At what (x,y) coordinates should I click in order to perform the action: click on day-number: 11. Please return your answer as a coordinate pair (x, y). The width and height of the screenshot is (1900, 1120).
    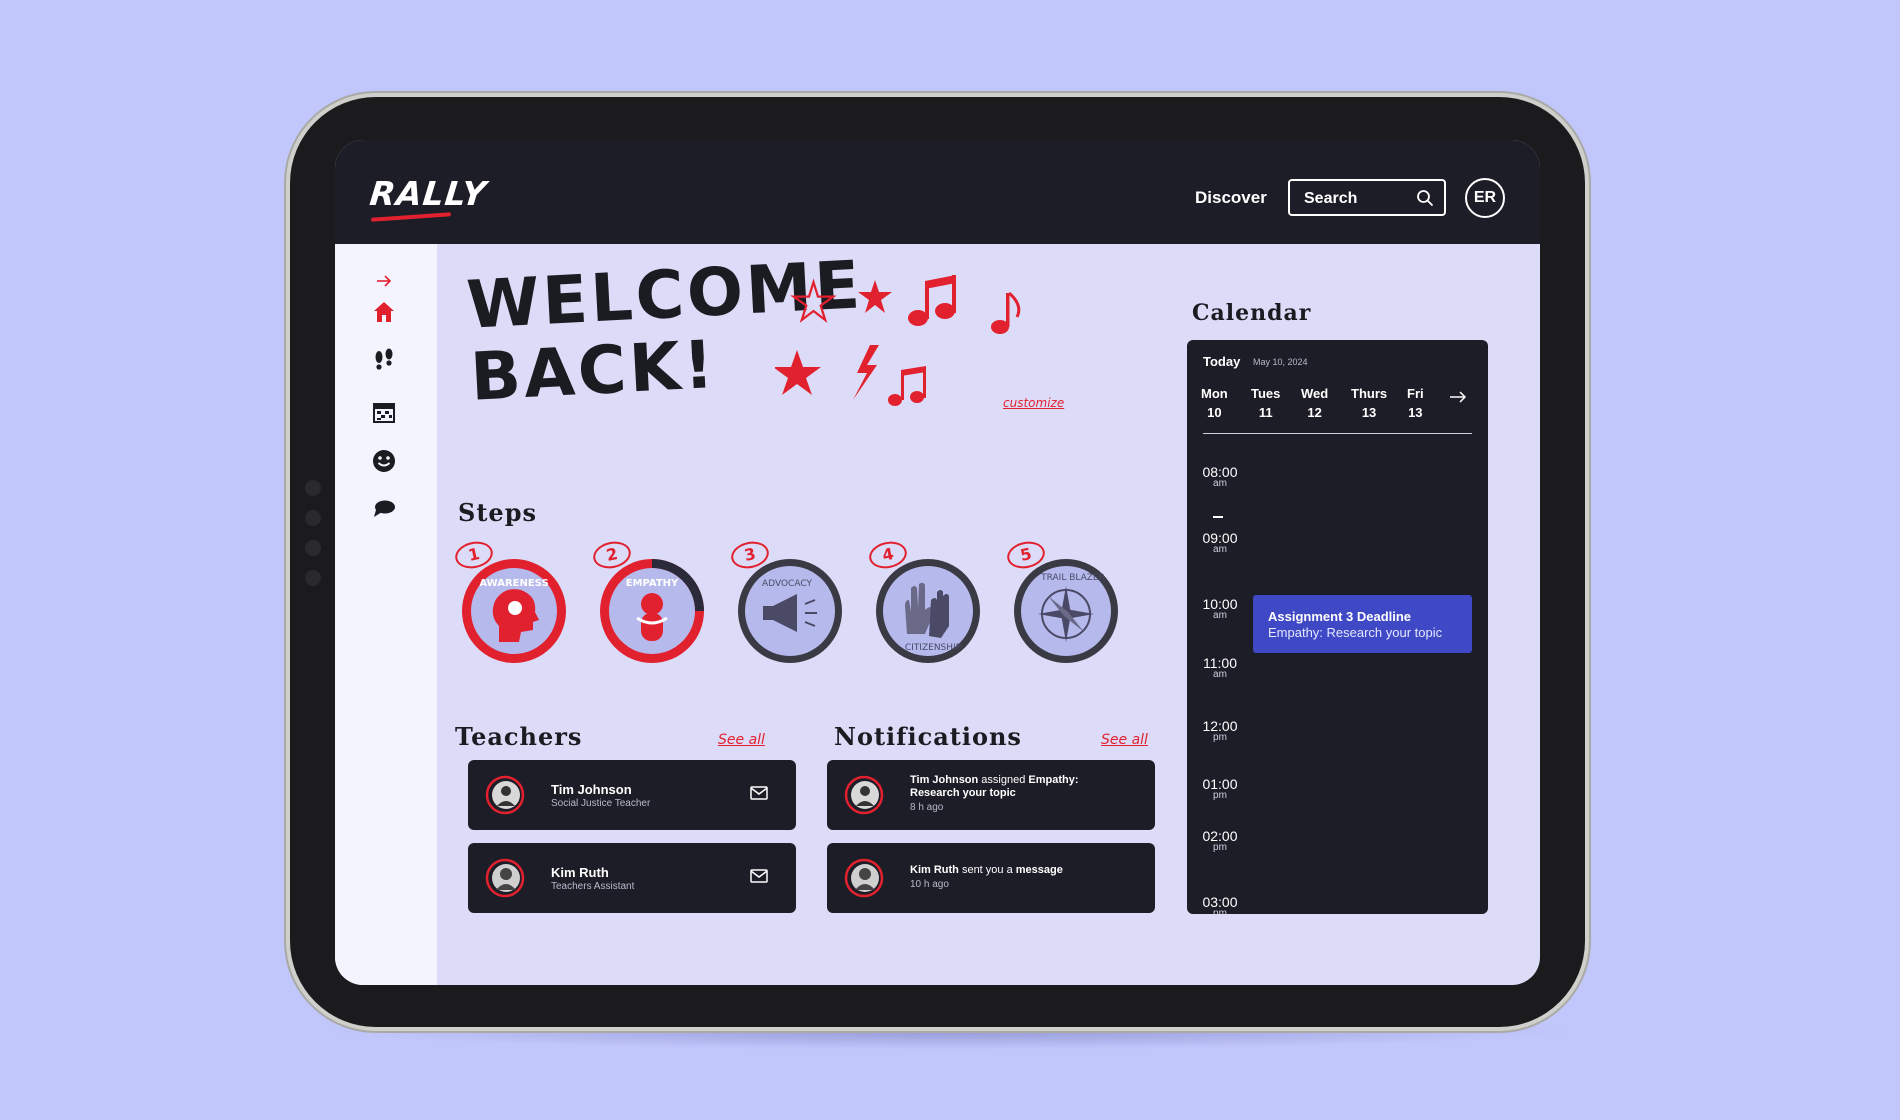
    Looking at the image, I should click on (1265, 412).